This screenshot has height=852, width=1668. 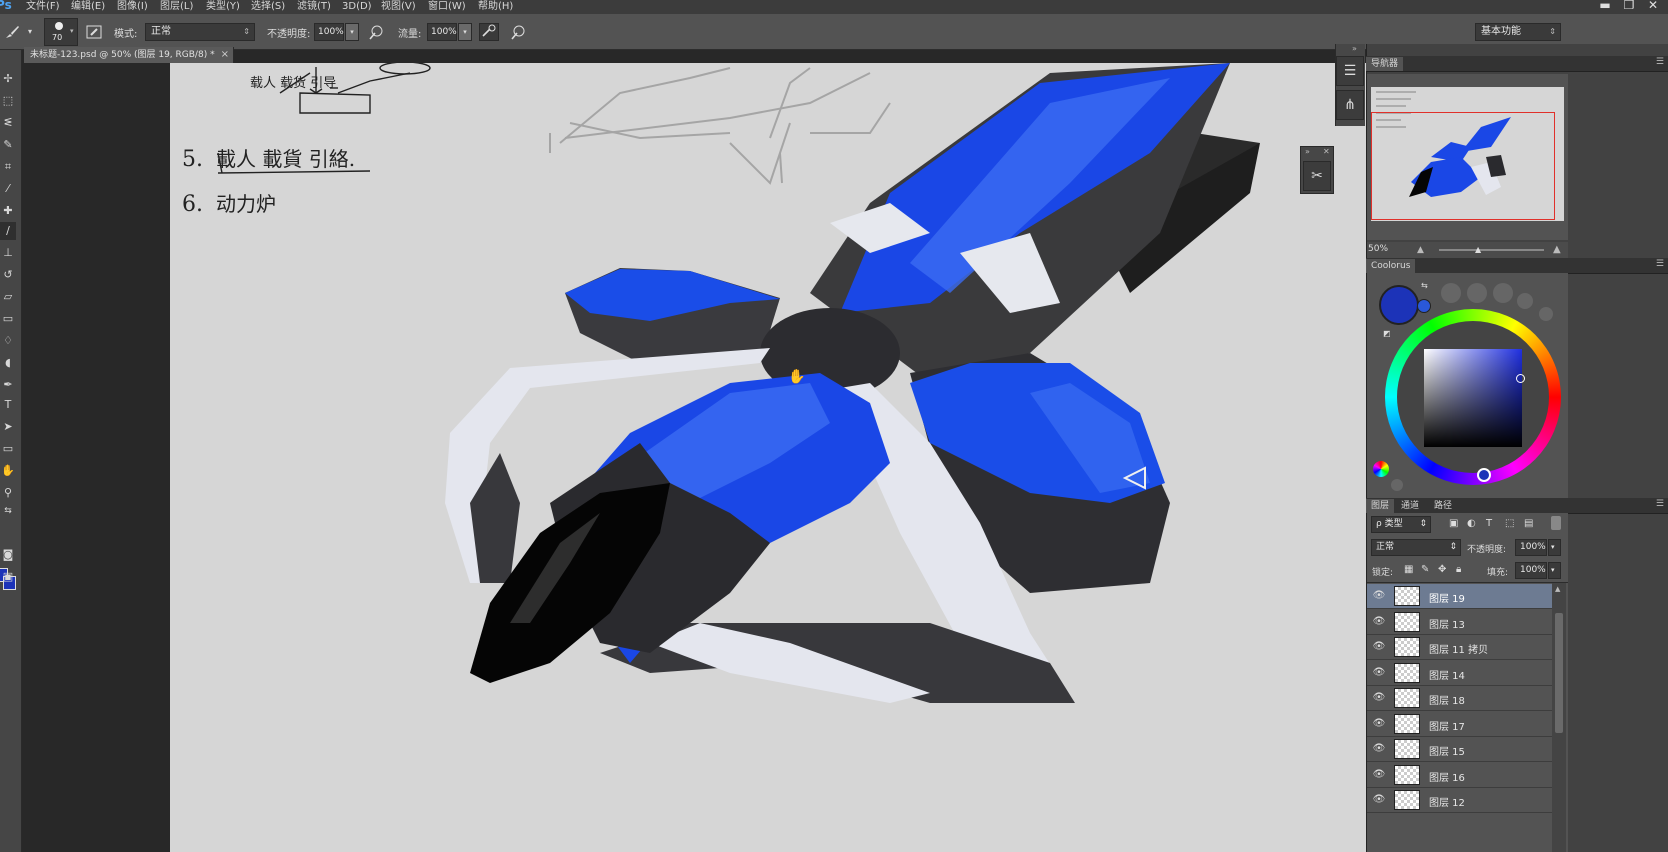 What do you see at coordinates (129, 55) in the screenshot?
I see `document-tab: 未标题-123.psd @ 50% (图层 19, RGB/8) * ×` at bounding box center [129, 55].